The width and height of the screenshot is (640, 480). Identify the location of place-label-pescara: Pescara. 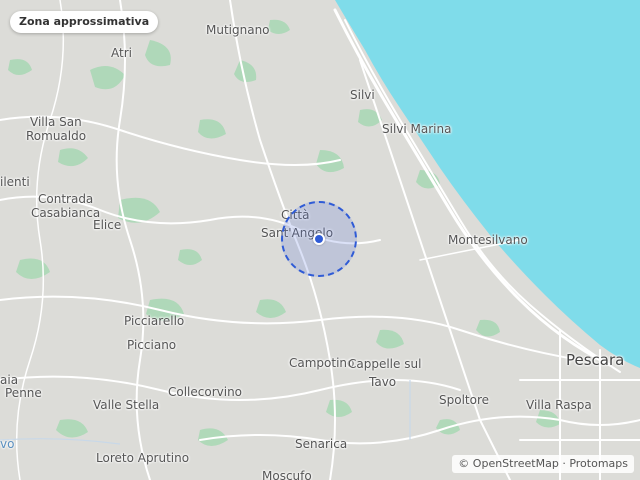
(595, 360).